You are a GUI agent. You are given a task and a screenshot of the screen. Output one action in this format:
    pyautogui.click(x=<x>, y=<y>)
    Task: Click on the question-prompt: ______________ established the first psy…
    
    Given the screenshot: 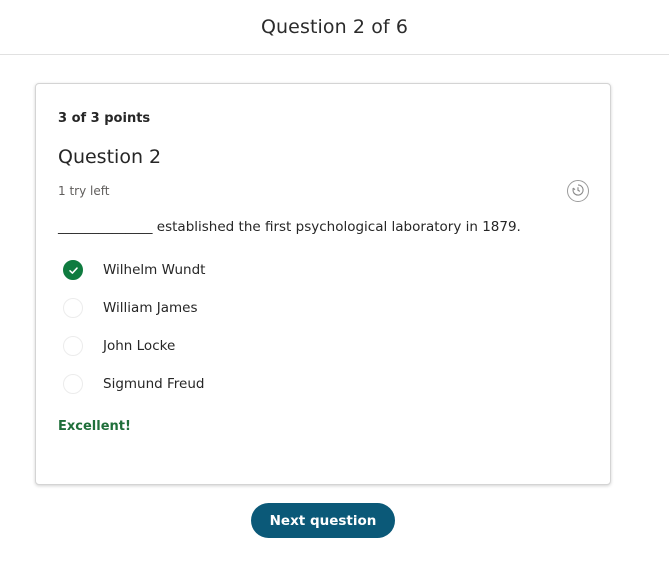 What is the action you would take?
    pyautogui.click(x=289, y=227)
    